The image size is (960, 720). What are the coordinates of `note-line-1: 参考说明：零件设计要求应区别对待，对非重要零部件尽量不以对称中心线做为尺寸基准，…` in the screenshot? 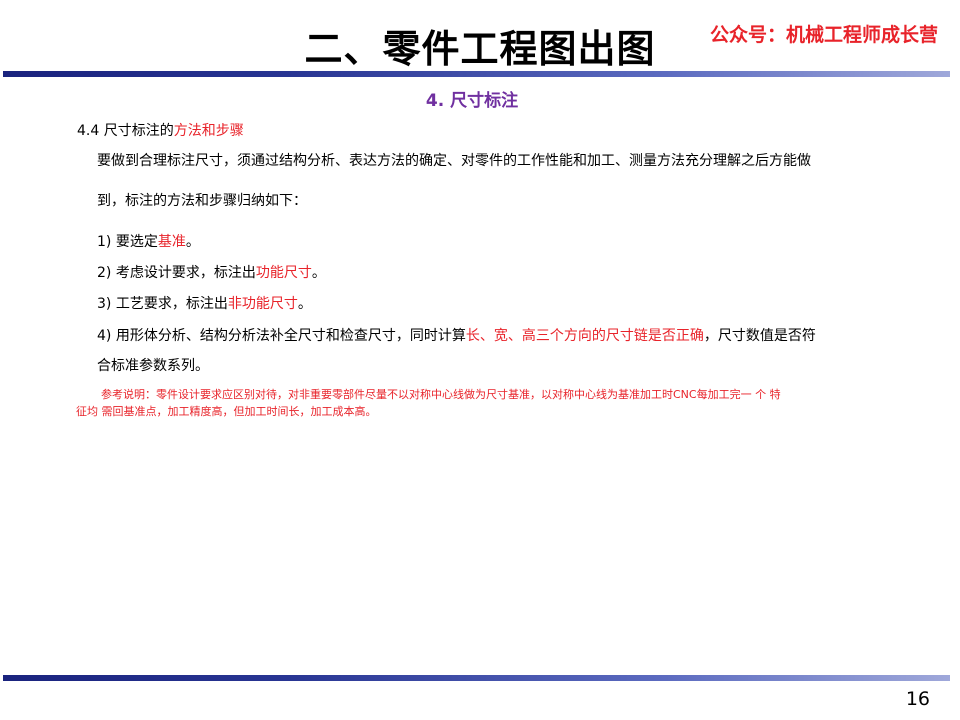 It's located at (441, 394).